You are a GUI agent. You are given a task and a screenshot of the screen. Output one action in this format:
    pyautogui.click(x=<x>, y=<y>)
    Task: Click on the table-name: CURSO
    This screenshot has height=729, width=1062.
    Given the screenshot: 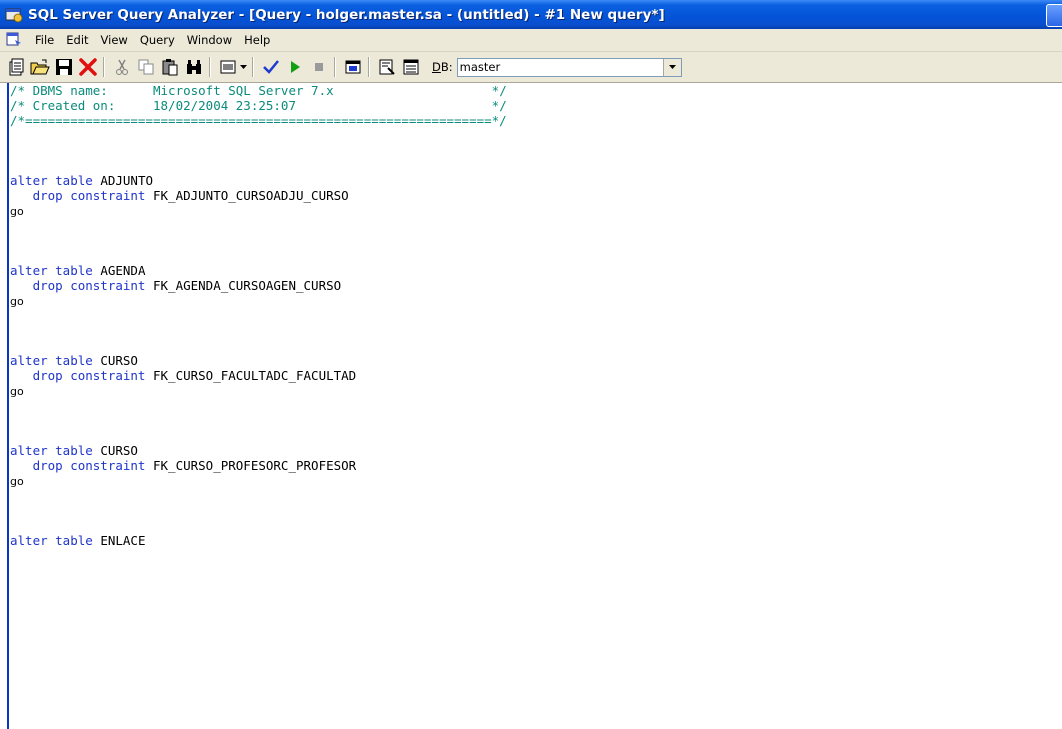 What is the action you would take?
    pyautogui.click(x=119, y=360)
    